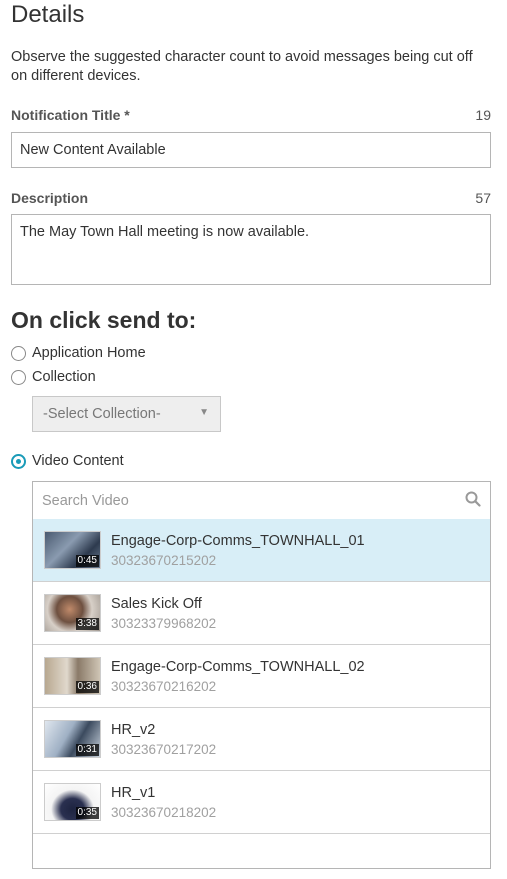 This screenshot has width=507, height=879. Describe the element at coordinates (483, 115) in the screenshot. I see `notification-title-char-count: 19` at that location.